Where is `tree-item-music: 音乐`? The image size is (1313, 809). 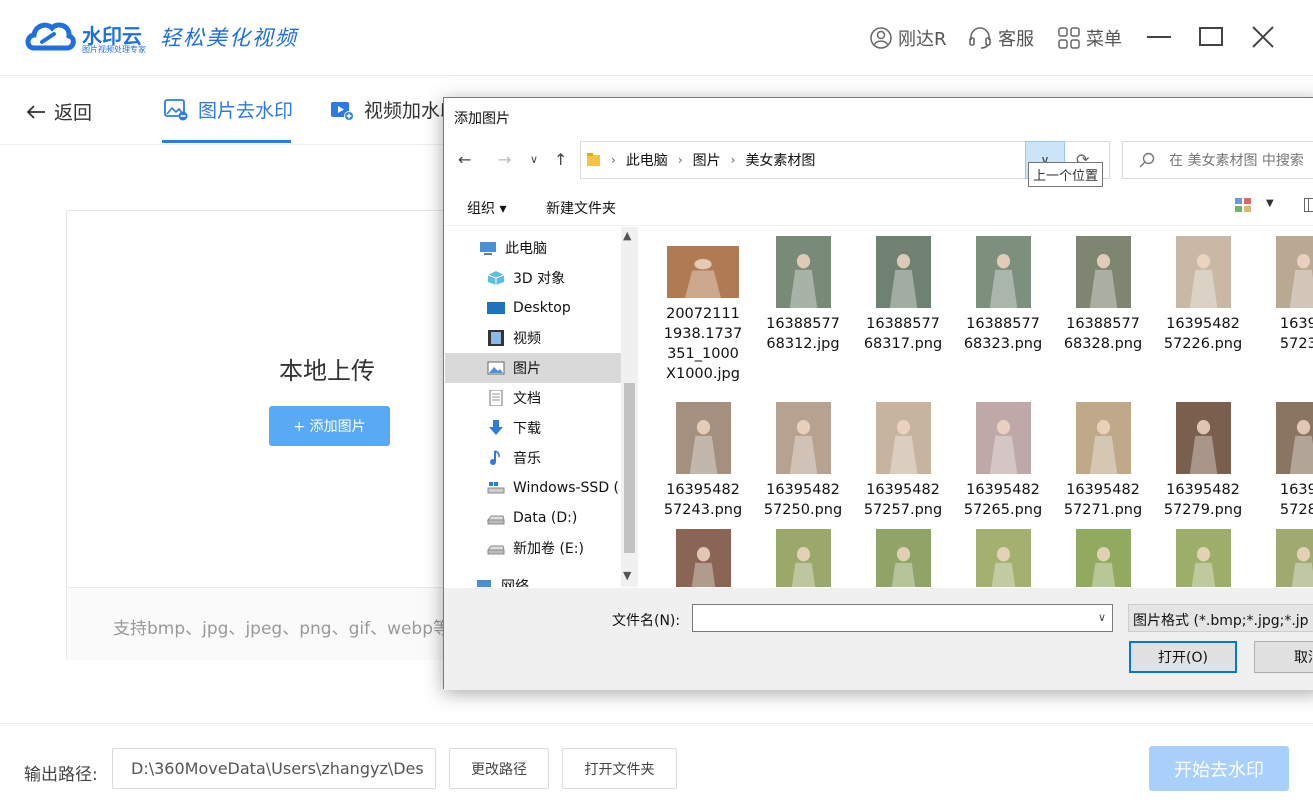 tree-item-music: 音乐 is located at coordinates (533, 458).